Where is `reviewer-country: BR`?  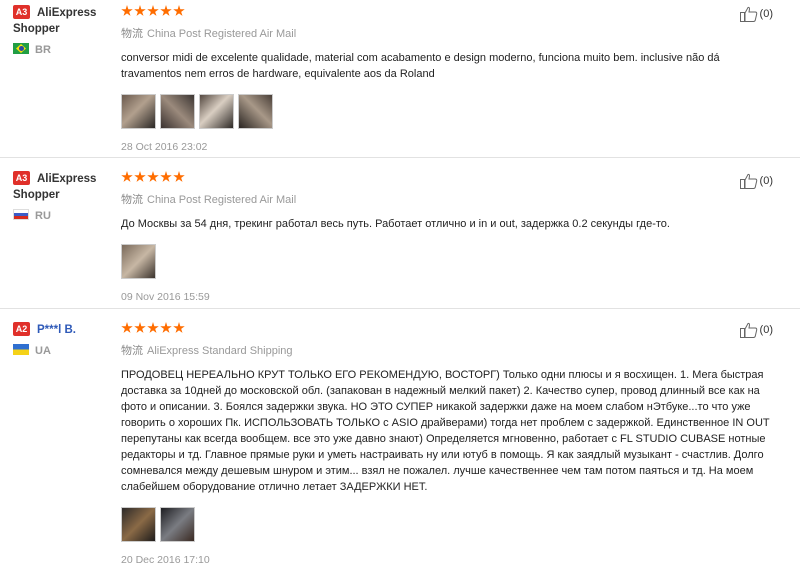 reviewer-country: BR is located at coordinates (32, 49).